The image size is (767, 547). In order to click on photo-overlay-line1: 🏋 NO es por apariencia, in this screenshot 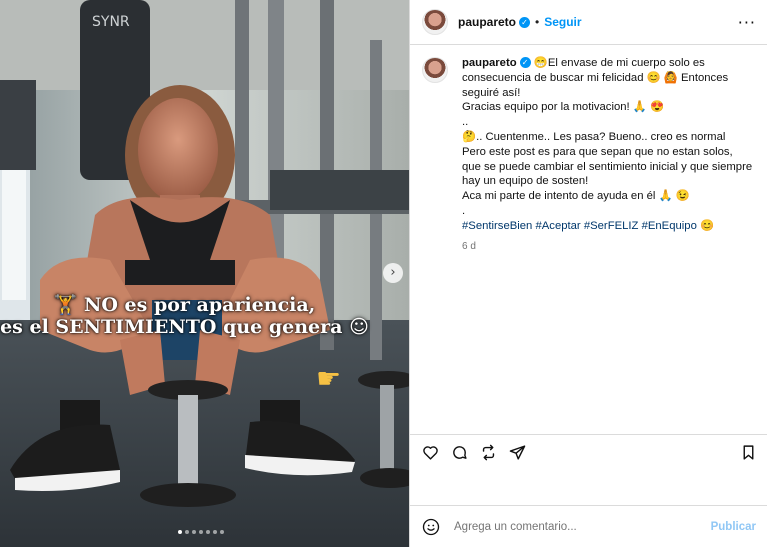, I will do `click(194, 304)`.